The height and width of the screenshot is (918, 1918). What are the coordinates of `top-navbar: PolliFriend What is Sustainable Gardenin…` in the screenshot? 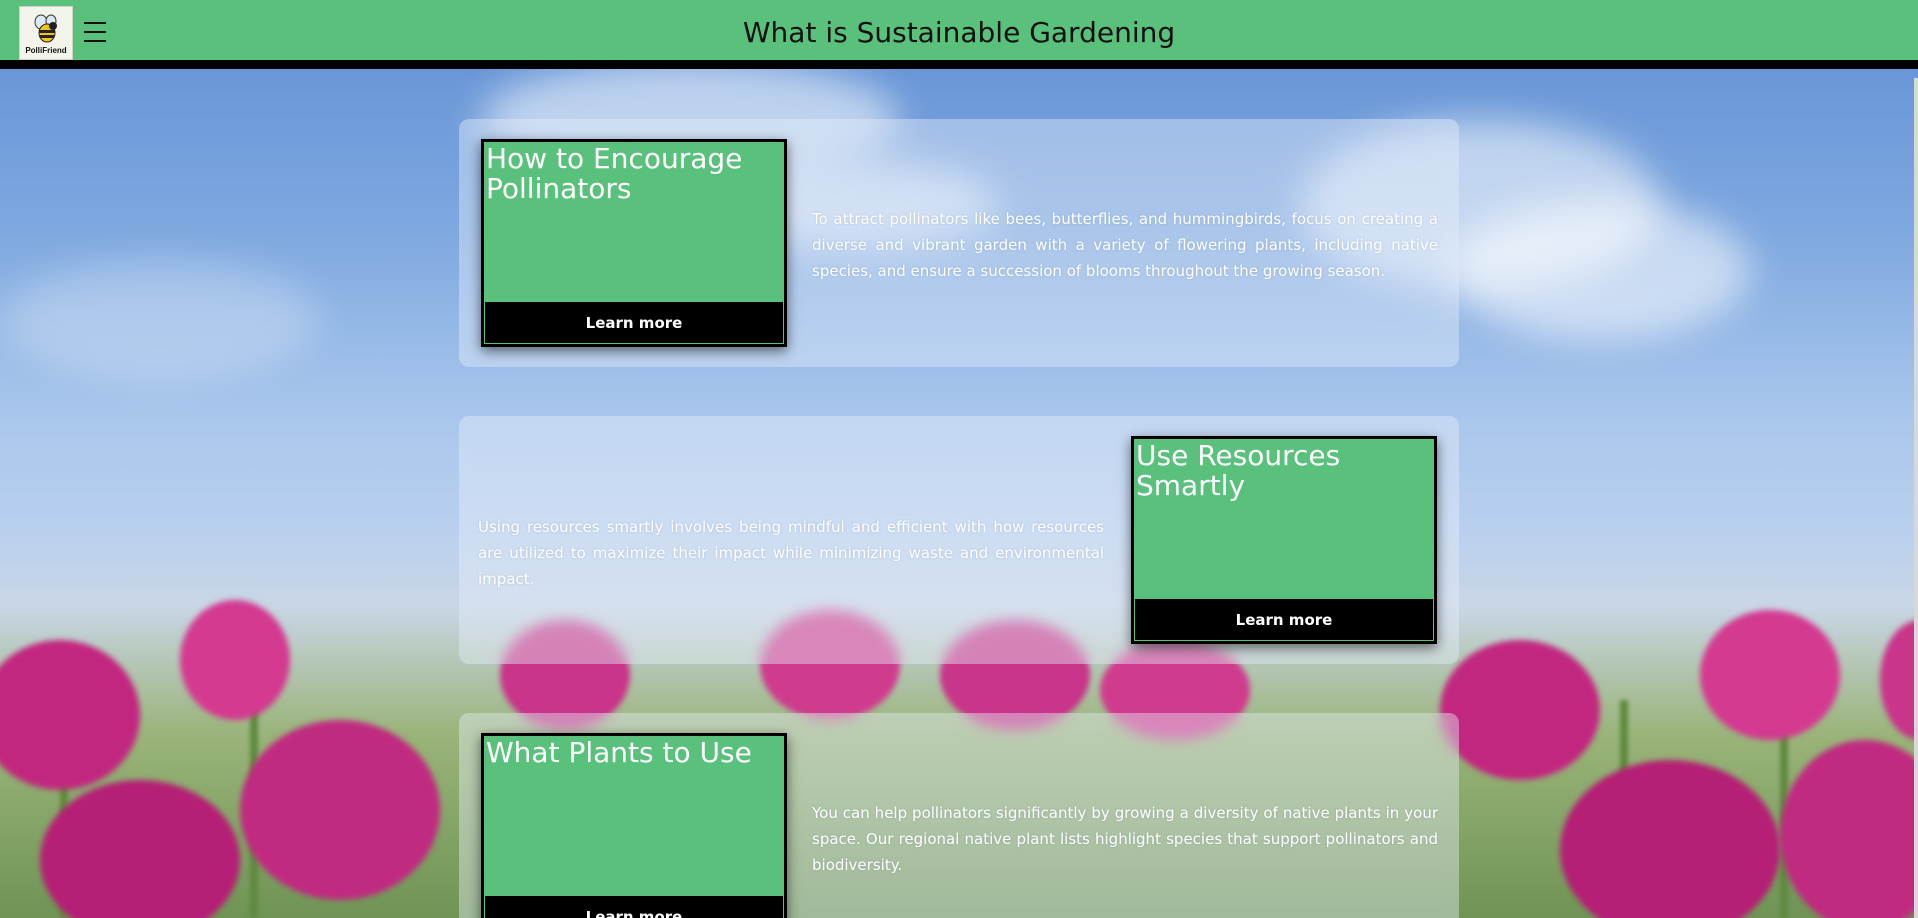 It's located at (959, 34).